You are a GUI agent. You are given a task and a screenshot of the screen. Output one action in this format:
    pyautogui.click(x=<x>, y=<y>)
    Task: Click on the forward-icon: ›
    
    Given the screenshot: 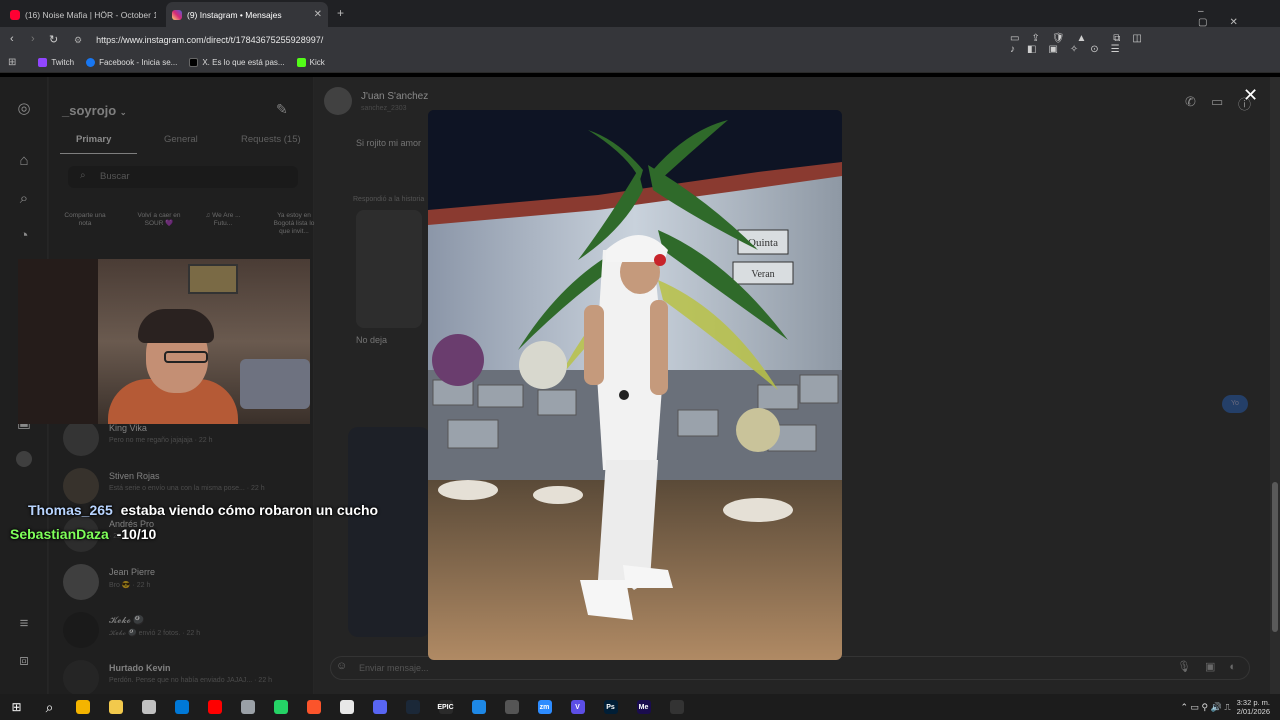 What is the action you would take?
    pyautogui.click(x=33, y=39)
    